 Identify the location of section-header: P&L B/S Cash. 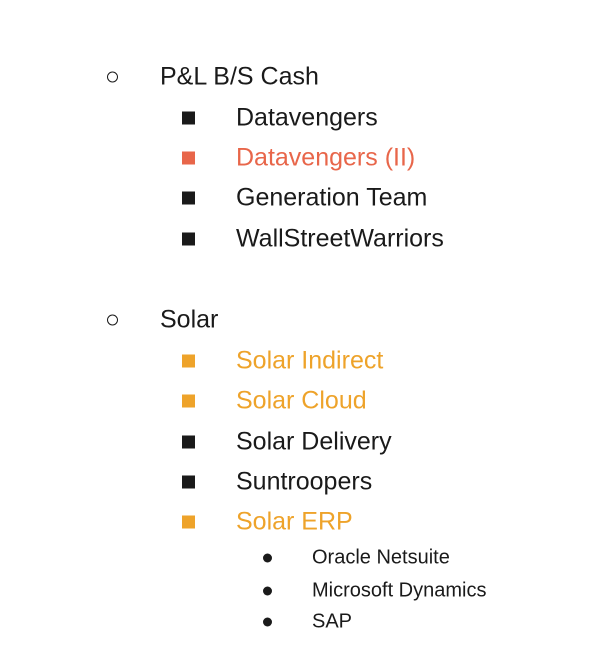
(297, 77).